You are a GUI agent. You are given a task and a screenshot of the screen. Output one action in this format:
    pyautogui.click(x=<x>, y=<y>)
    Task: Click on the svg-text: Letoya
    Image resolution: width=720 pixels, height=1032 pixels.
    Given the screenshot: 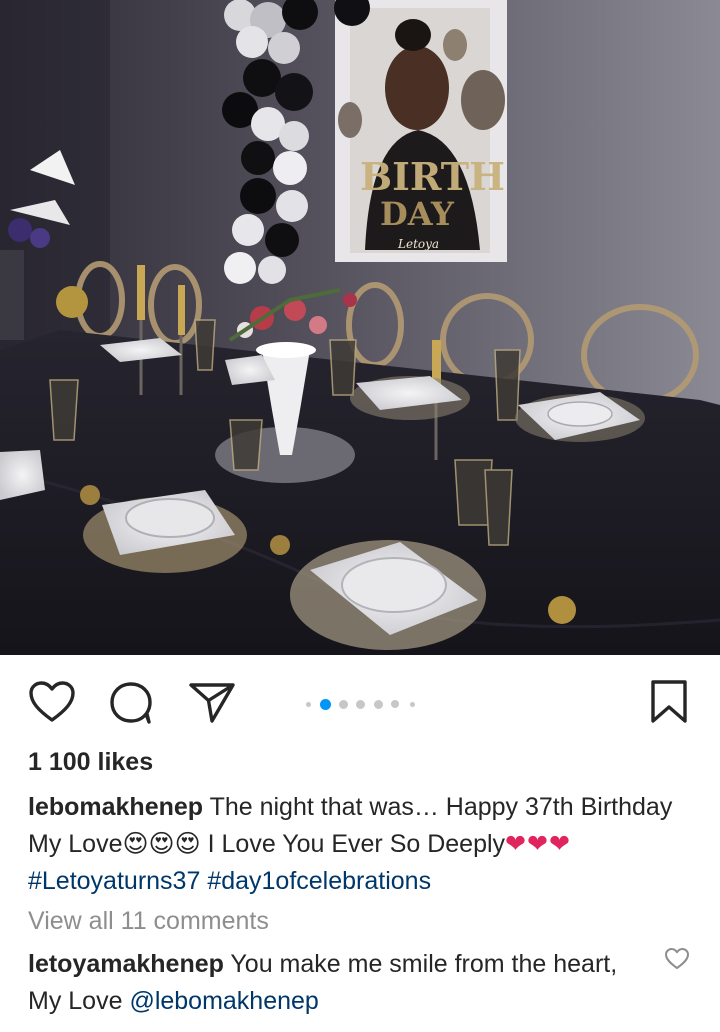 What is the action you would take?
    pyautogui.click(x=418, y=244)
    